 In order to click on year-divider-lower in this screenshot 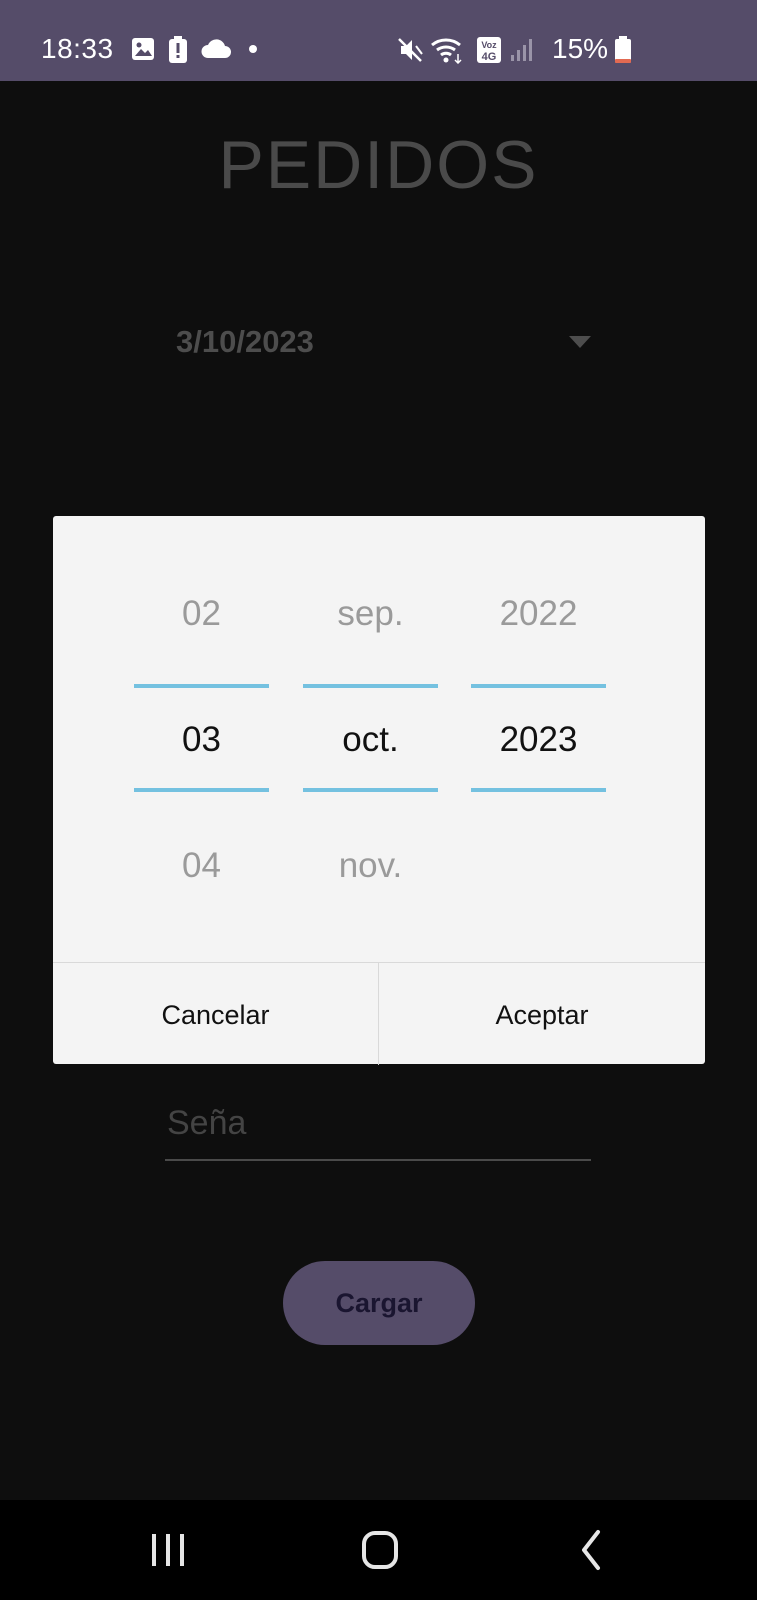, I will do `click(538, 790)`.